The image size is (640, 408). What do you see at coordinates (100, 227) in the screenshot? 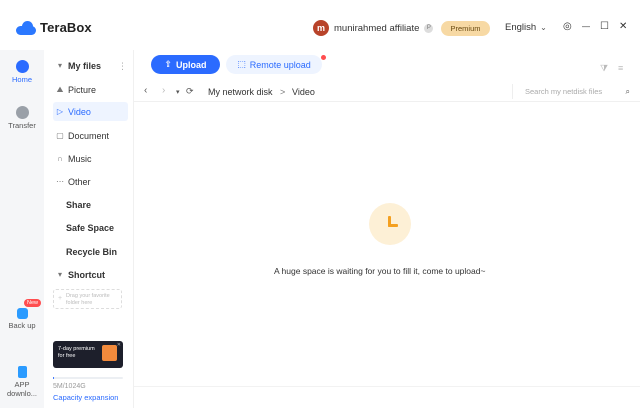
I see `sidebar-item-safe-space: Safe Space` at bounding box center [100, 227].